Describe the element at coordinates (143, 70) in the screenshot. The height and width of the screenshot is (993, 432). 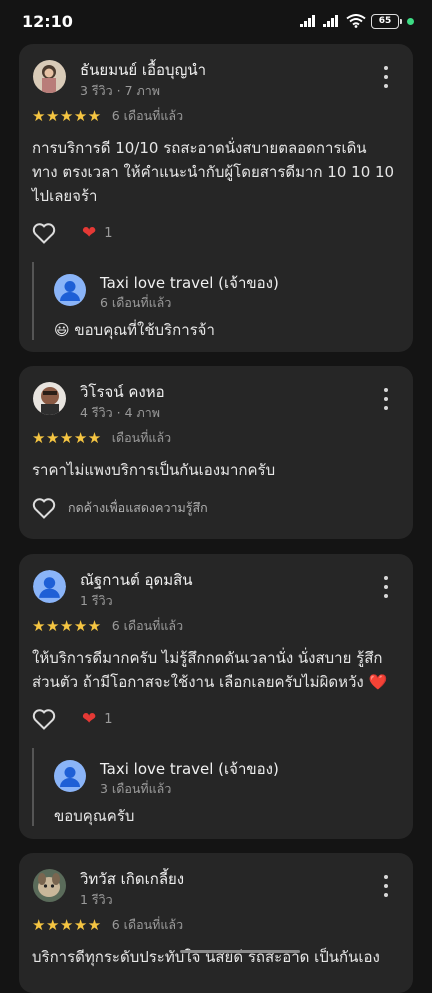
I see `reviewer-name: ธันยมนย์ เอื้อบุญนำ` at that location.